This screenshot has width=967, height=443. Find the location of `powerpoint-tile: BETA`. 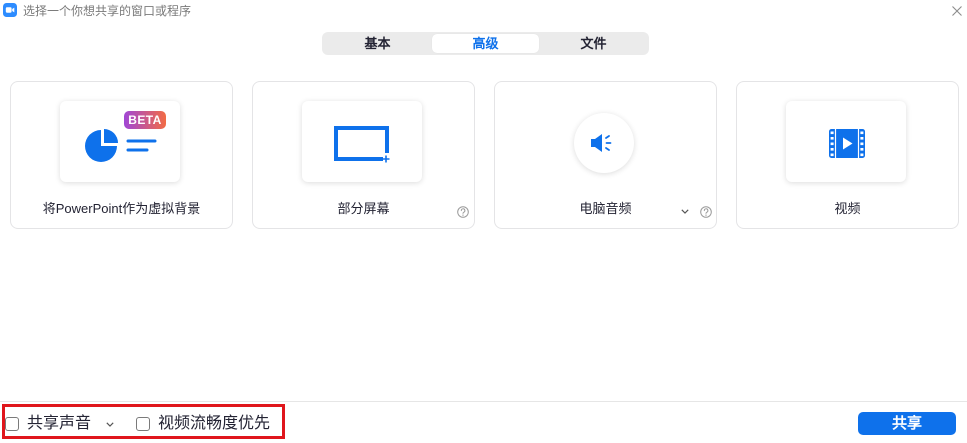

powerpoint-tile: BETA is located at coordinates (120, 141).